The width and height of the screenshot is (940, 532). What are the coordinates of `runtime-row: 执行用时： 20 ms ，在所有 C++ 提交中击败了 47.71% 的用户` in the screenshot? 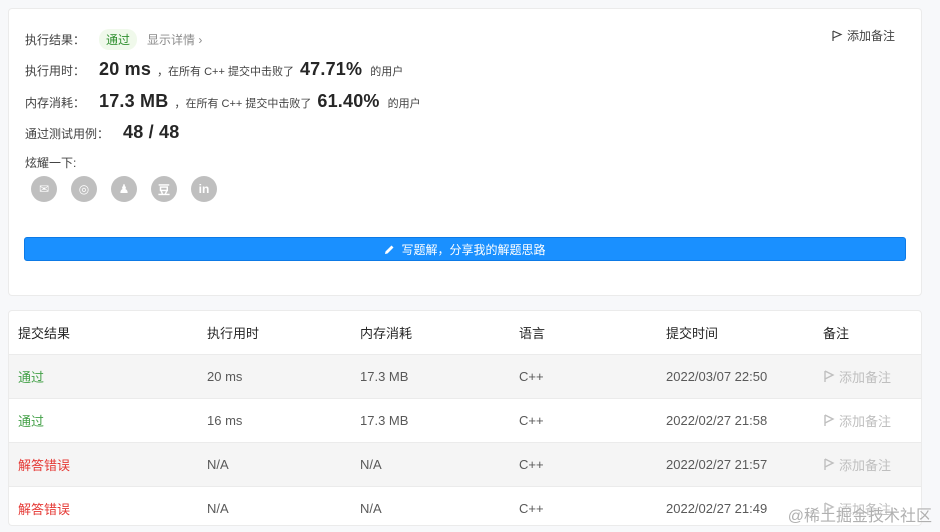 It's located at (214, 69).